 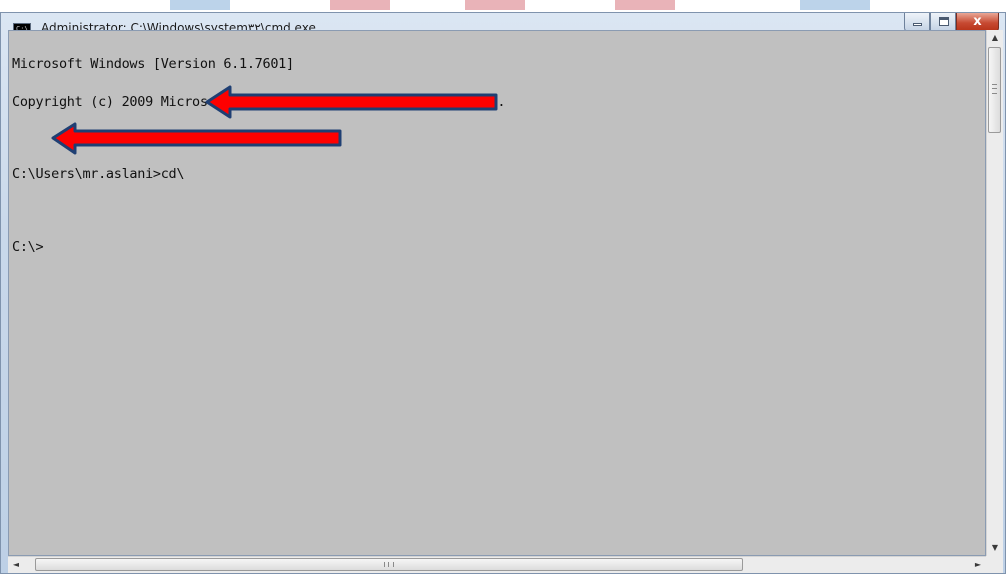 I want to click on console-line: C:\Users\mr.aslani>cd\, so click(x=98, y=174).